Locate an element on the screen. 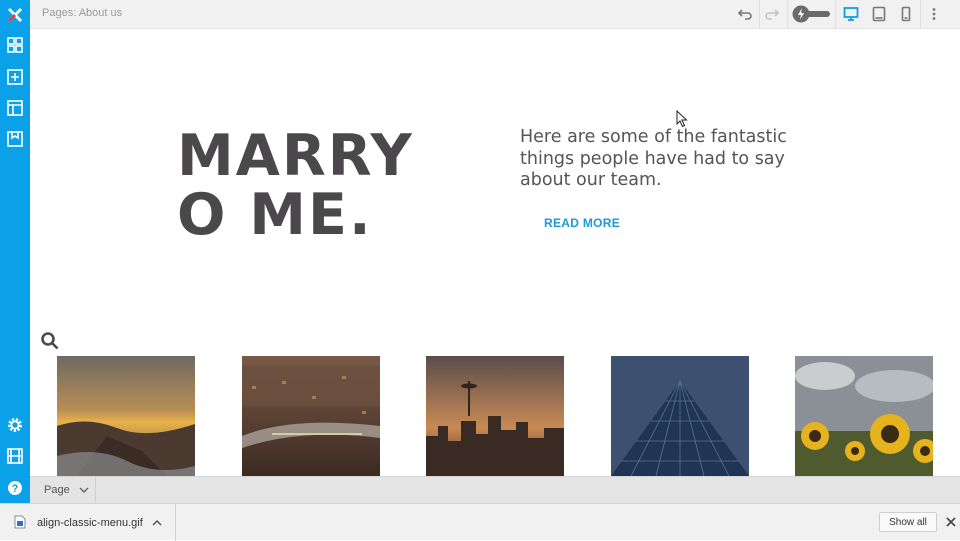 The height and width of the screenshot is (541, 960). mobile-icon is located at coordinates (906, 14).